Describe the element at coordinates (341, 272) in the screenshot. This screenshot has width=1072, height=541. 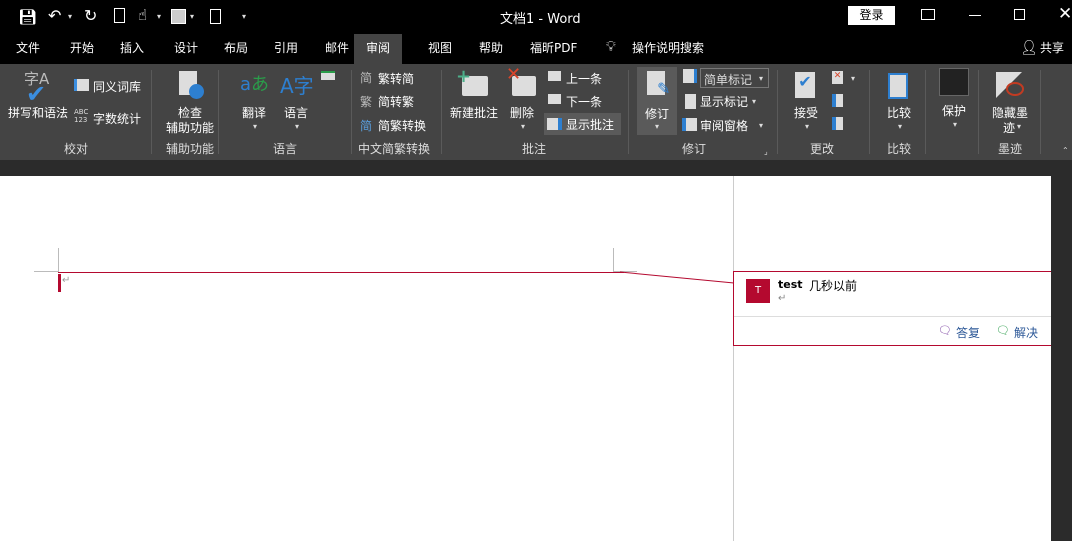
I see `comment-anchor-line` at that location.